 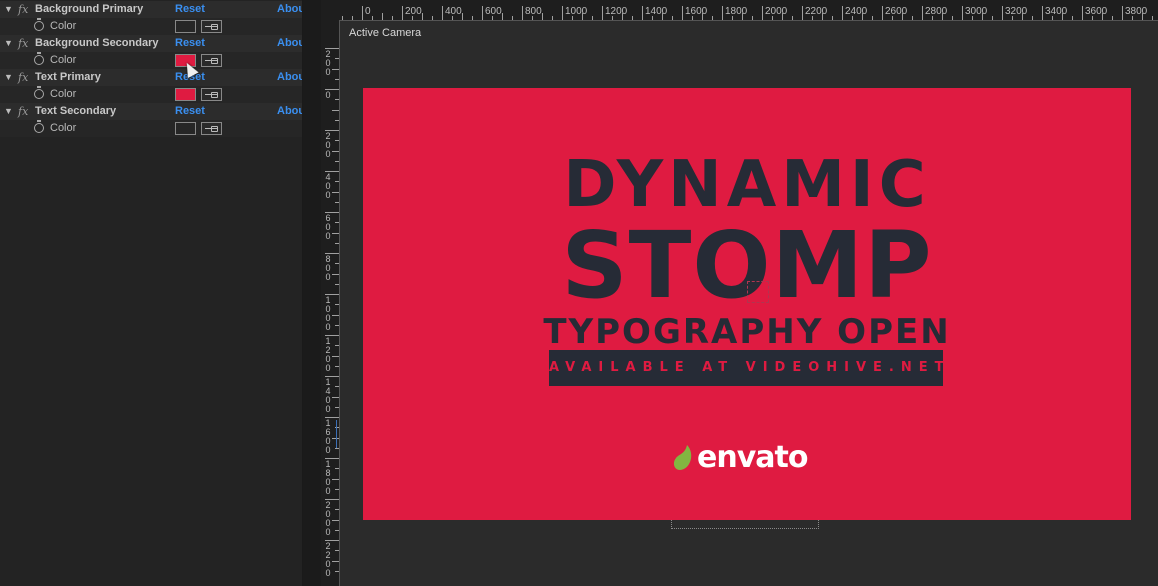 I want to click on effect-name: Text Secondary, so click(x=76, y=111).